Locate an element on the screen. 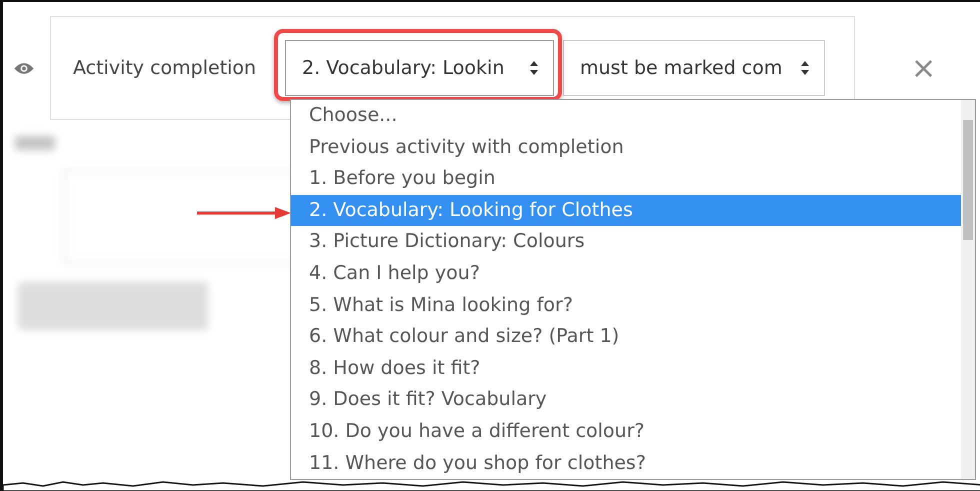  dropdown-option: 4. Can I help you? is located at coordinates (626, 274).